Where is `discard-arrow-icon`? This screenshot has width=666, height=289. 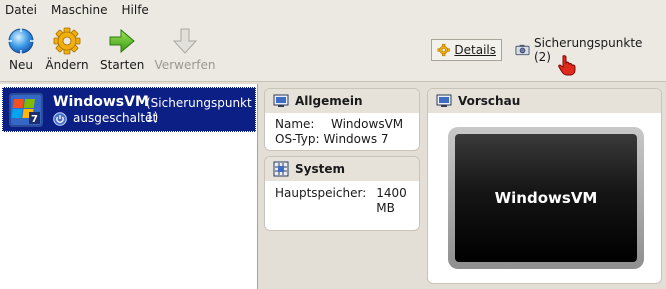
discard-arrow-icon is located at coordinates (185, 41).